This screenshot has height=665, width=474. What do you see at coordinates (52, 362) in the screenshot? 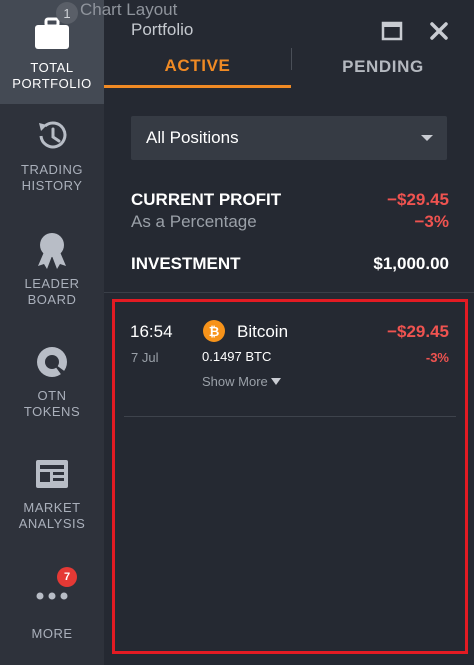
I see `token-icon` at bounding box center [52, 362].